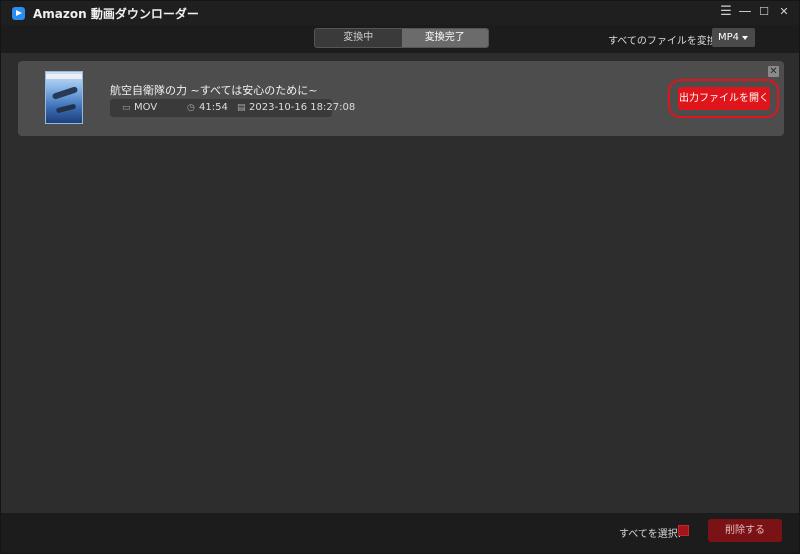 Image resolution: width=800 pixels, height=554 pixels. What do you see at coordinates (116, 14) in the screenshot?
I see `app-title: Amazon 動画ダウンローダー` at bounding box center [116, 14].